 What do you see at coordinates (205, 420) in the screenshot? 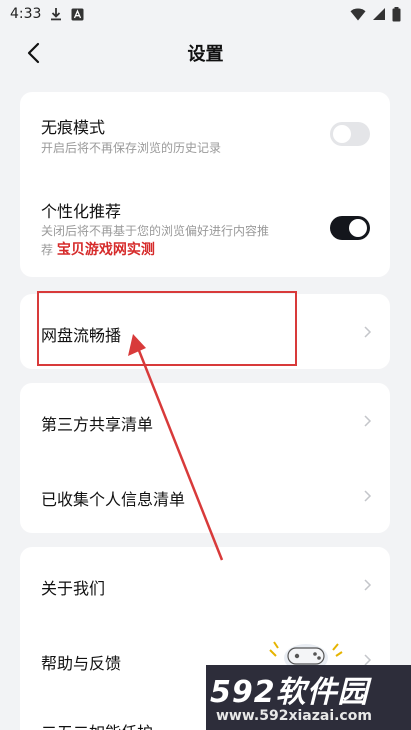
I see `third-party-row: 第三方共享清单` at bounding box center [205, 420].